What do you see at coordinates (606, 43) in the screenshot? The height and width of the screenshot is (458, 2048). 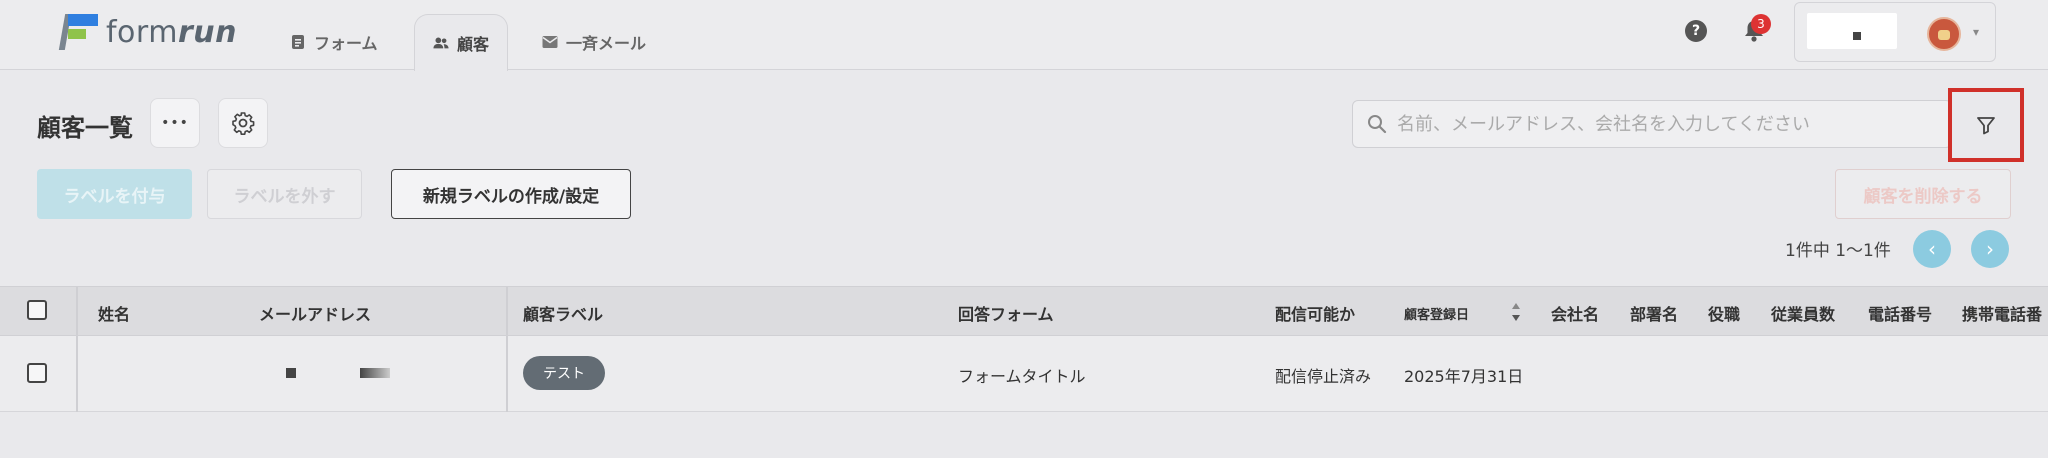 I see `nav-tab-label: 一斉メール` at bounding box center [606, 43].